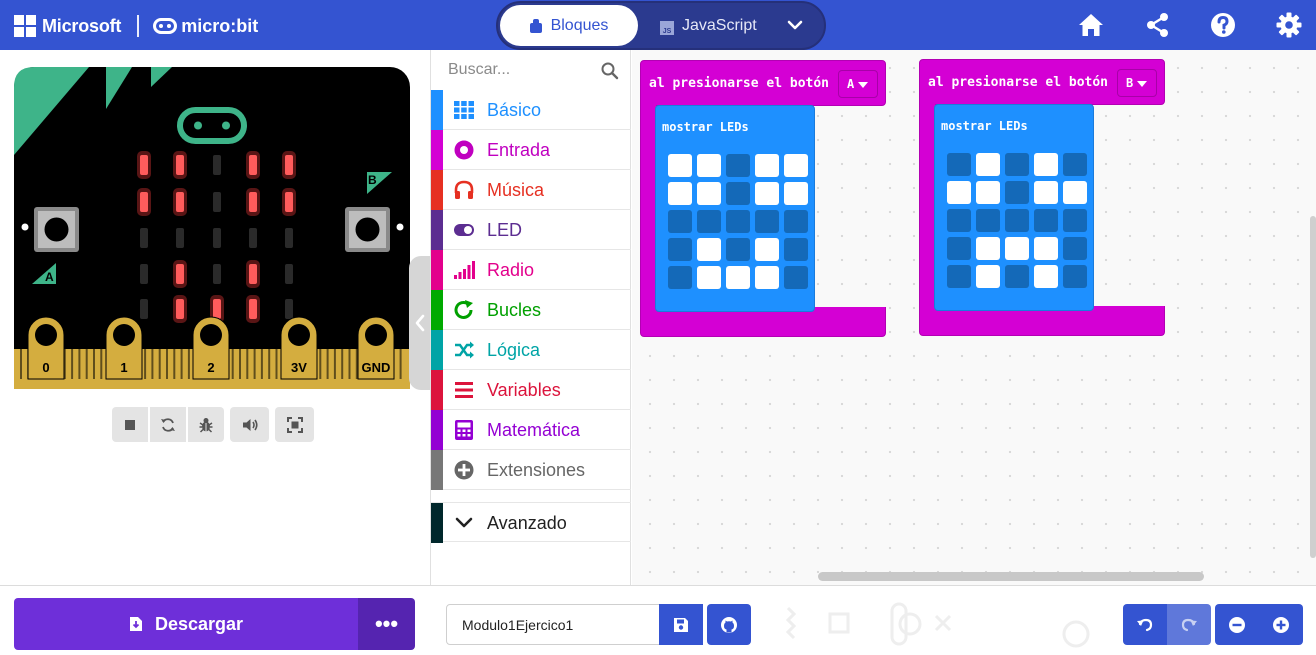 This screenshot has height=655, width=1316. Describe the element at coordinates (1237, 624) in the screenshot. I see `zoom-out-button` at that location.